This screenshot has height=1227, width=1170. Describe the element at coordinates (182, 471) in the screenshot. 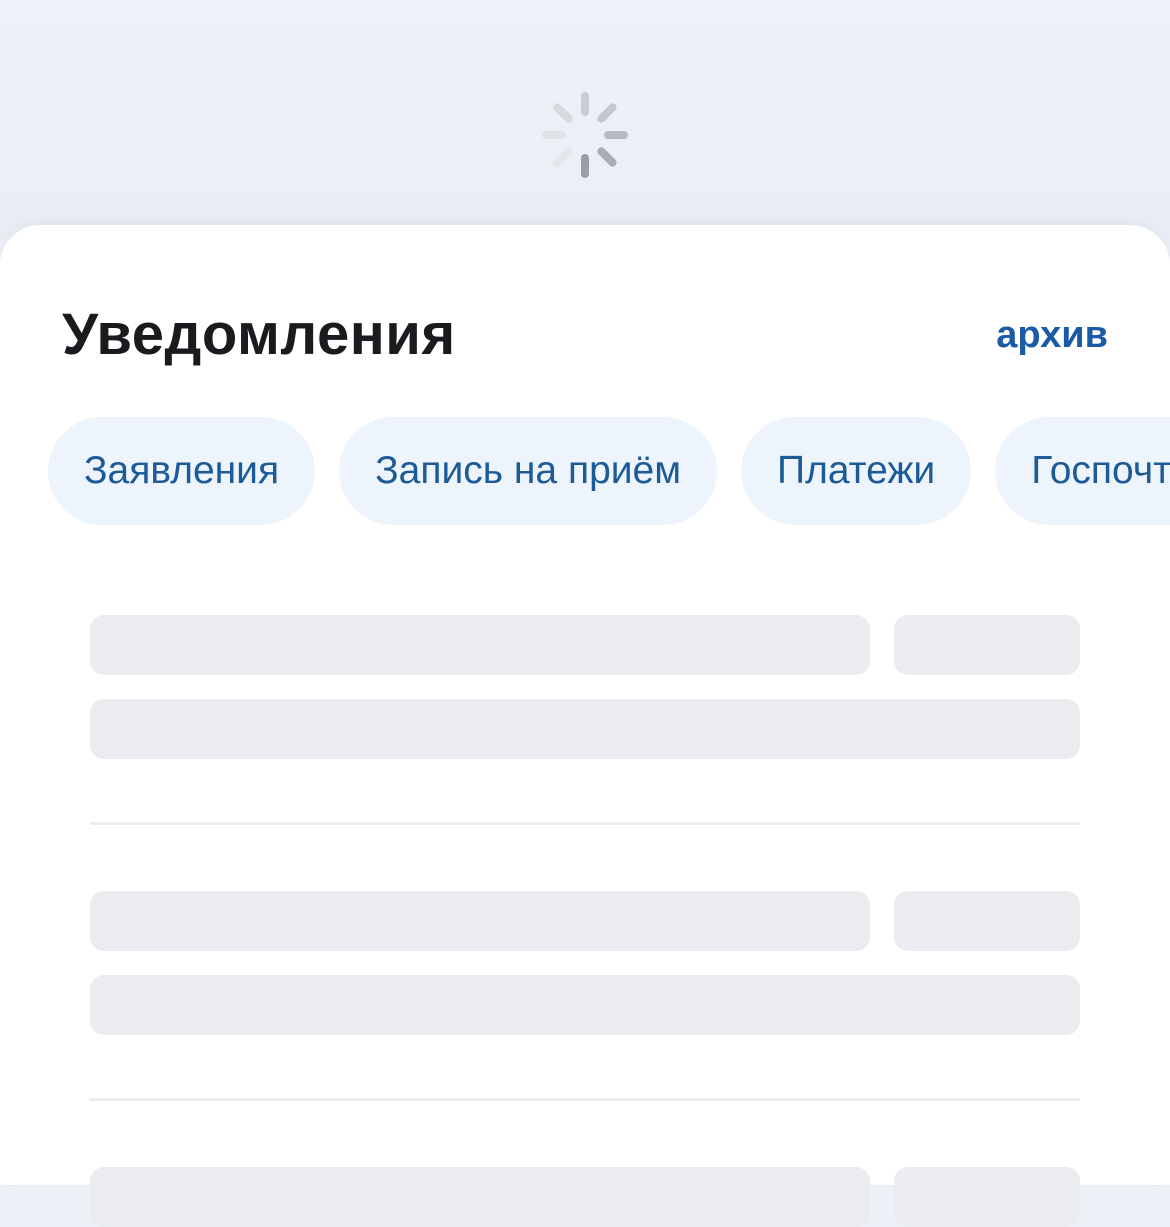

I see `chip-applications: Заявления` at that location.